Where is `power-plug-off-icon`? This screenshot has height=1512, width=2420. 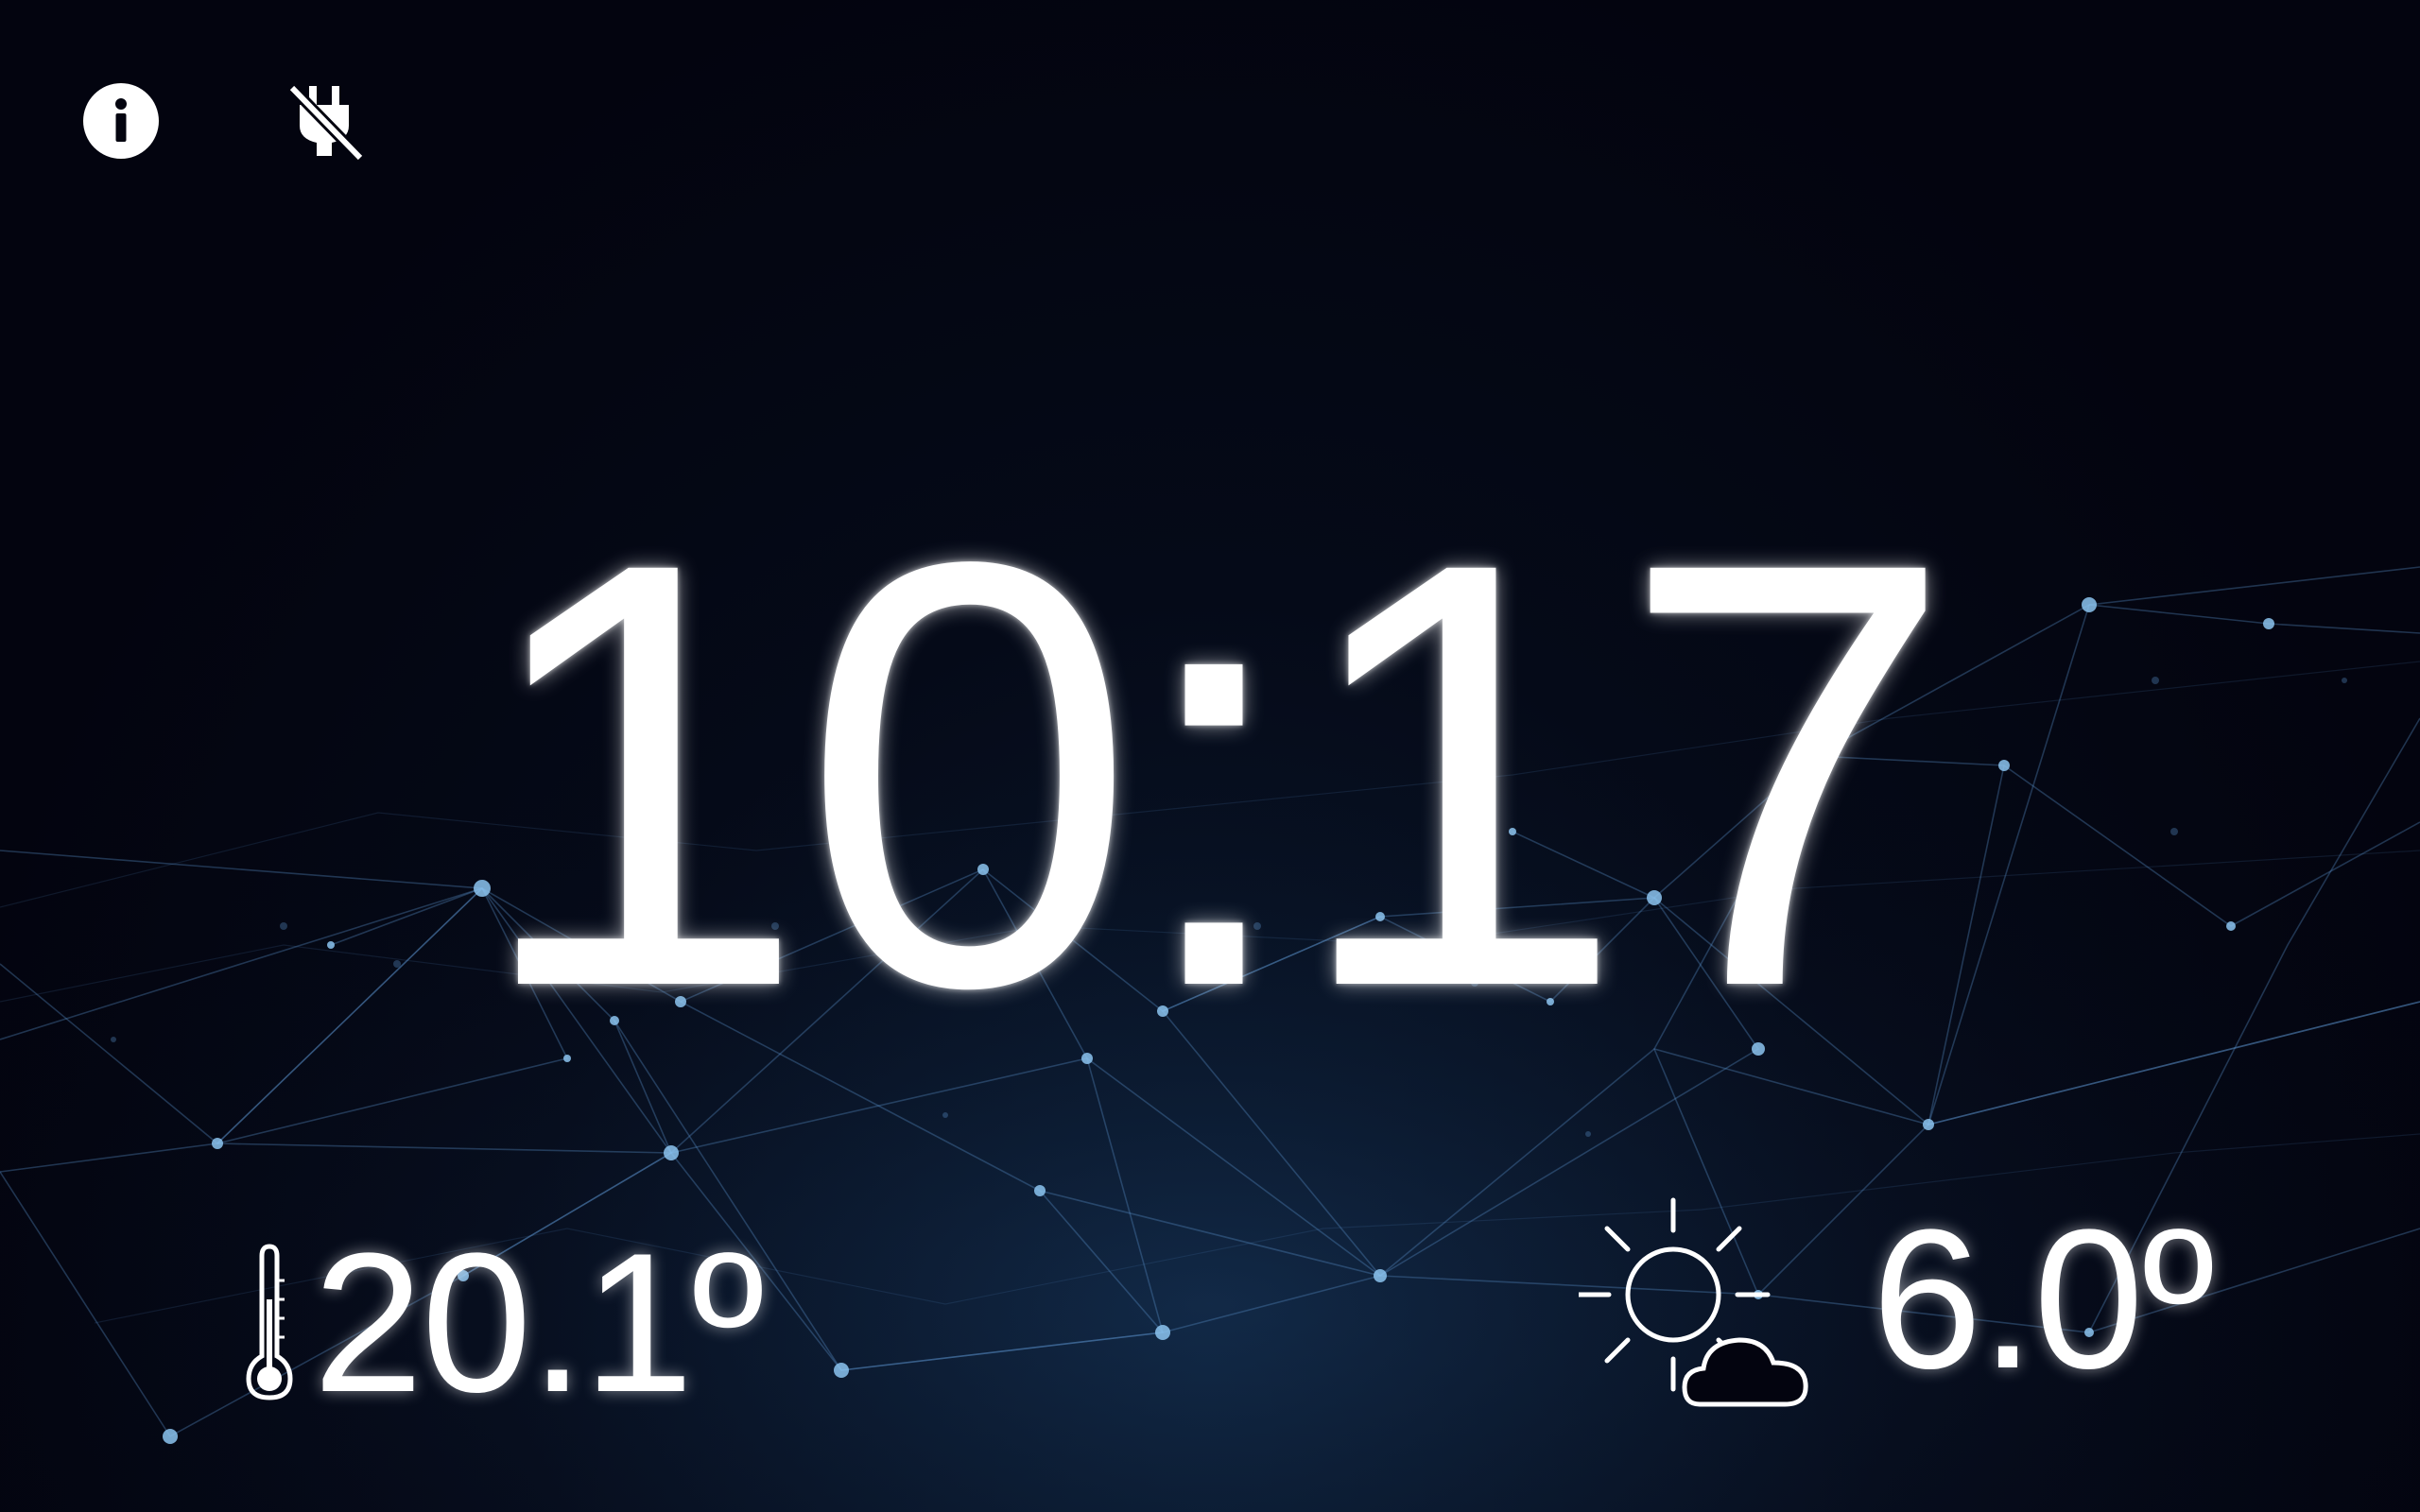
power-plug-off-icon is located at coordinates (326, 123).